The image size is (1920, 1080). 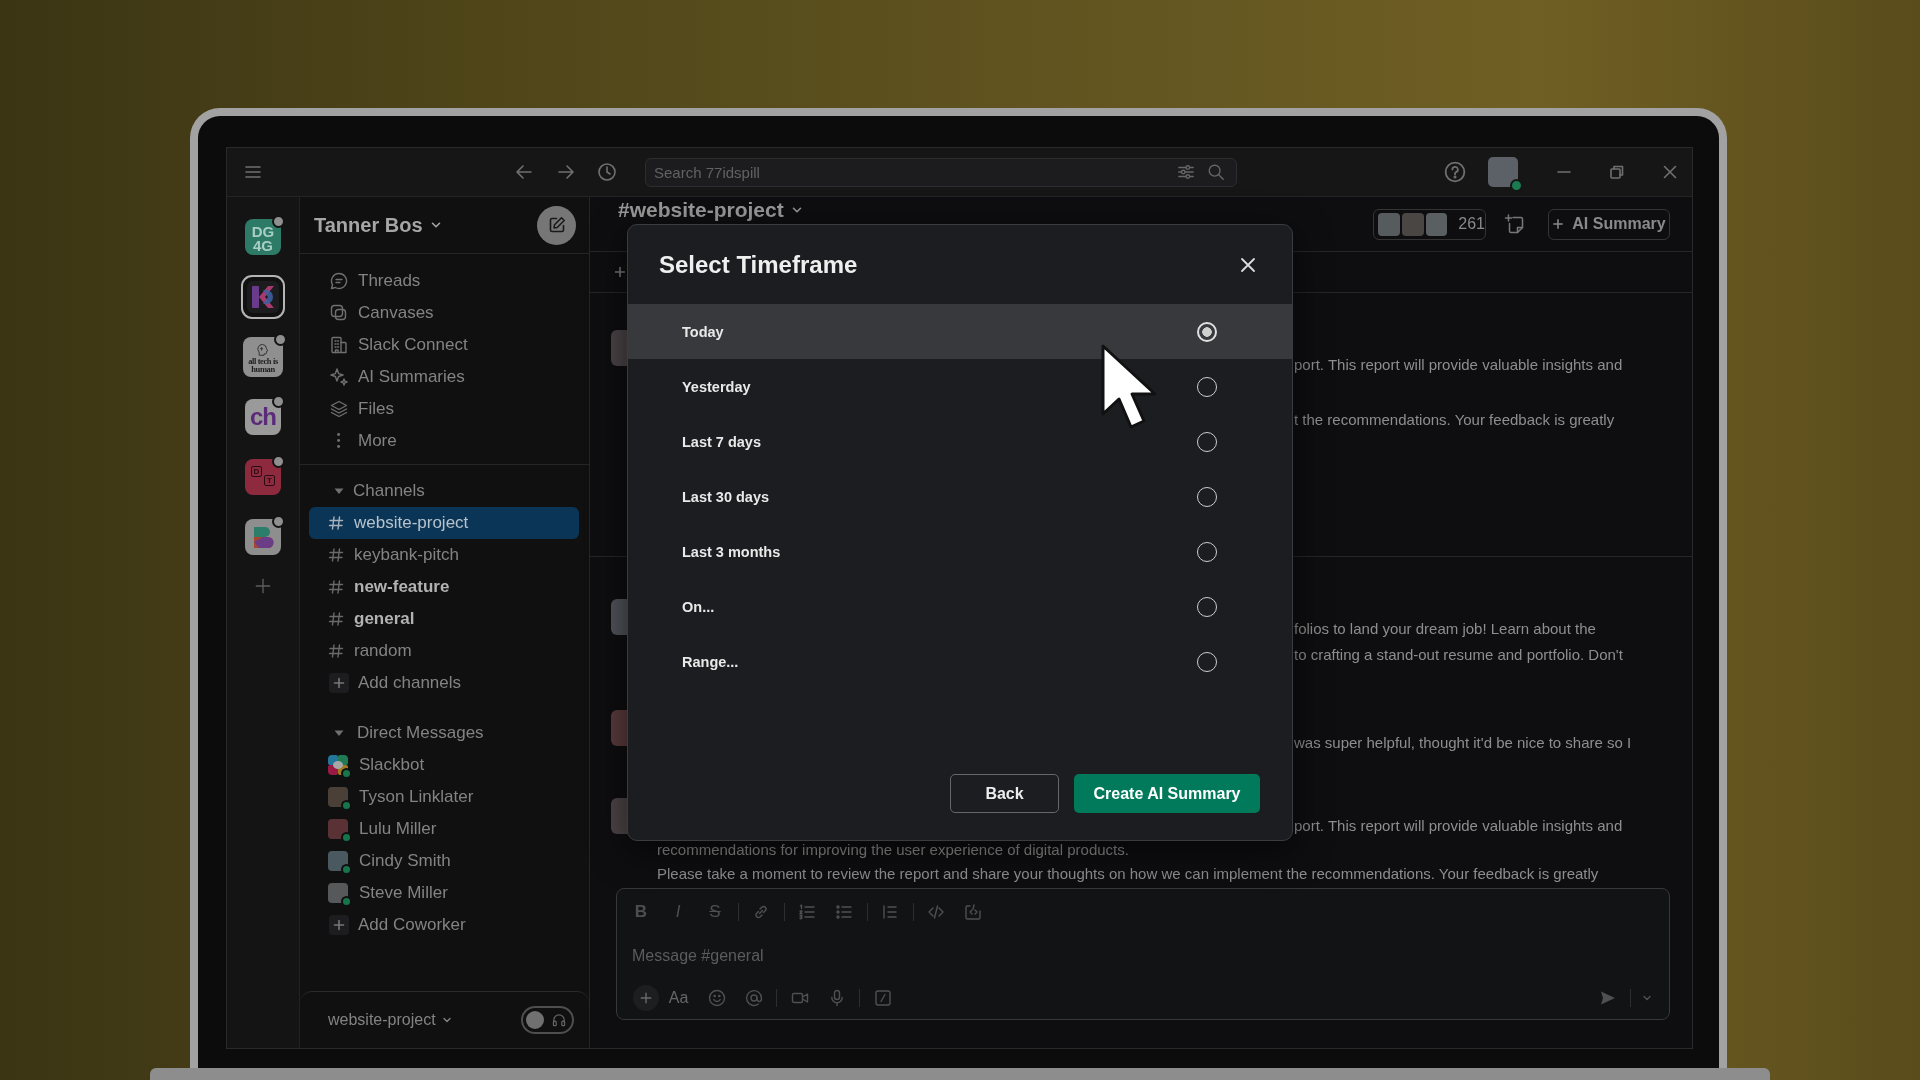 What do you see at coordinates (263, 417) in the screenshot?
I see `workspace-button: ch` at bounding box center [263, 417].